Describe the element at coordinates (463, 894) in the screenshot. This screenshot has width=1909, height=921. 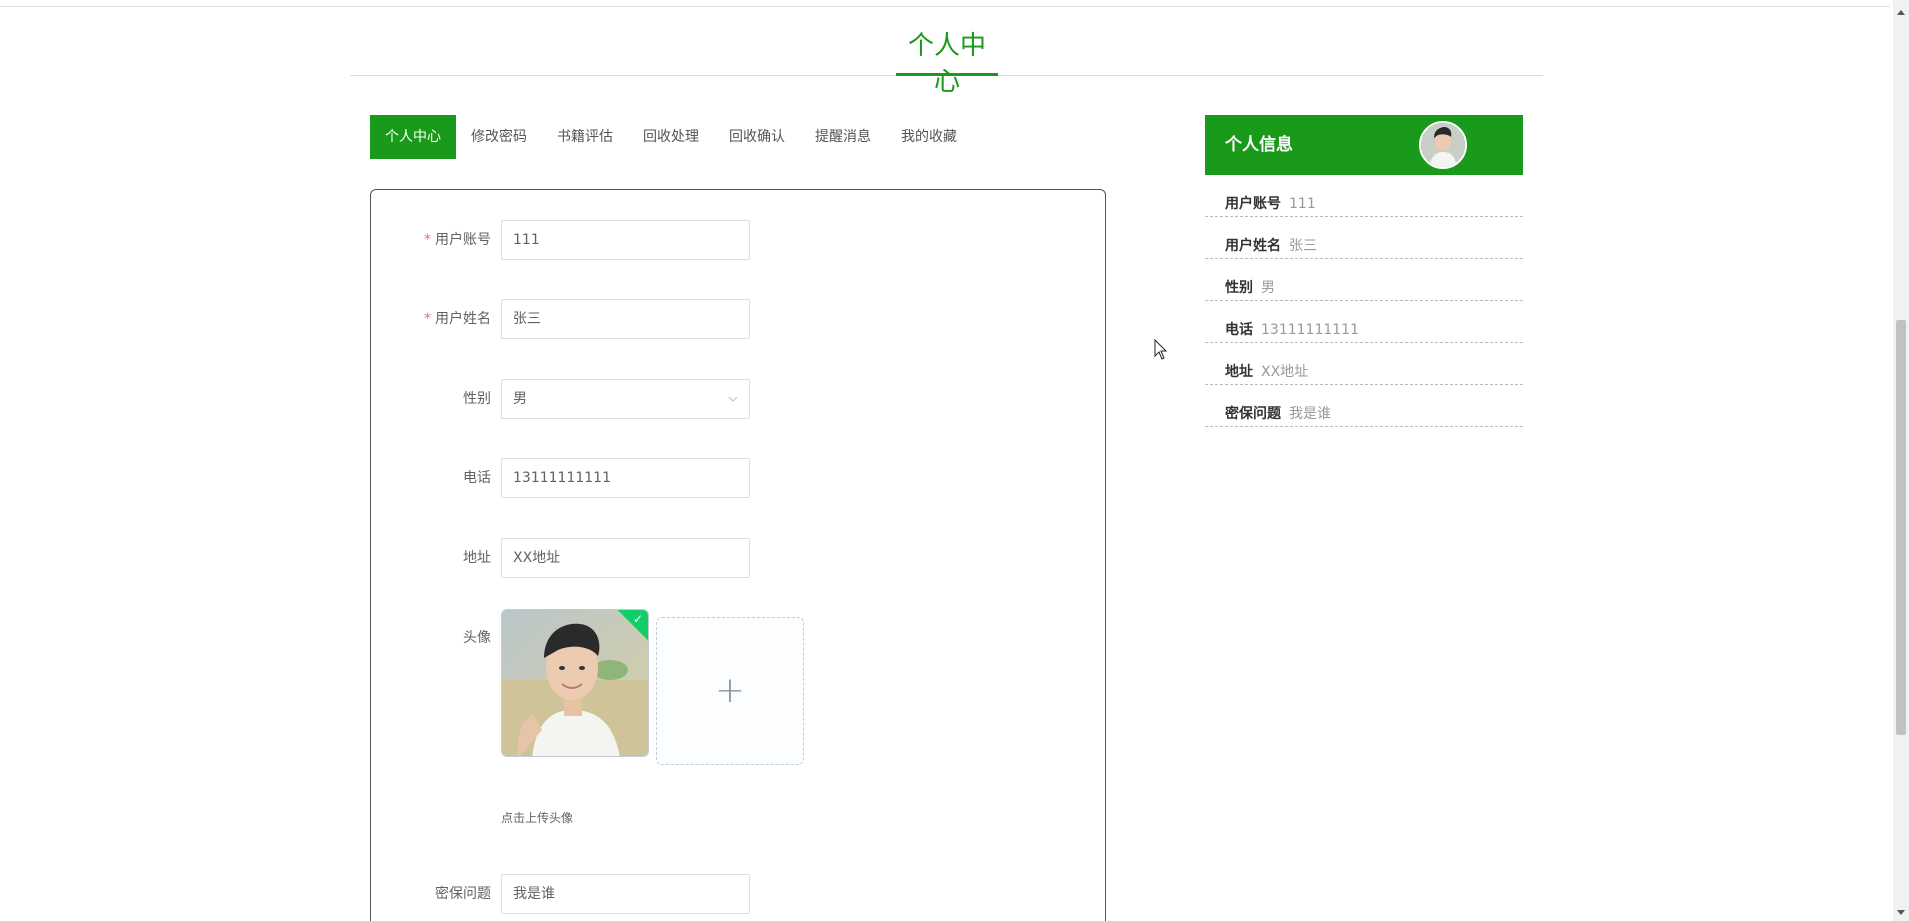
I see `security-question-label: 密保问题` at that location.